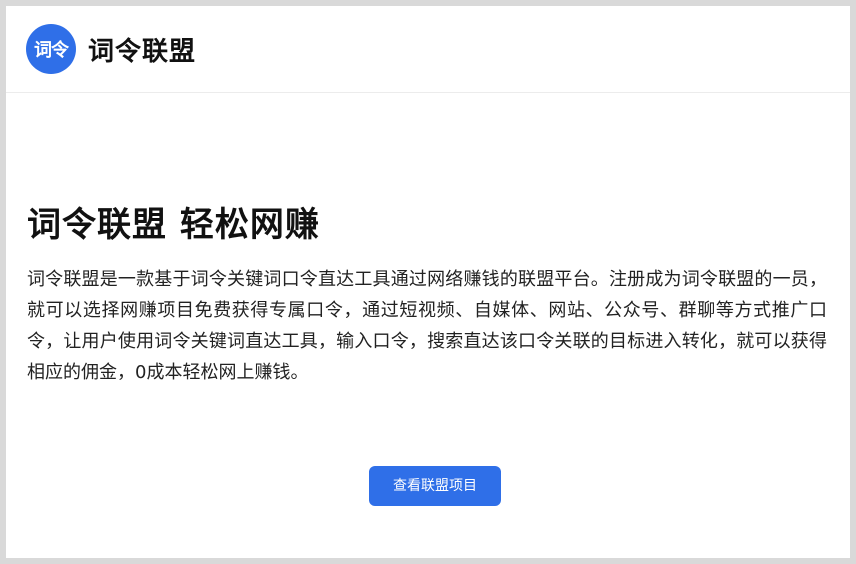  Describe the element at coordinates (51, 49) in the screenshot. I see `logo-badge: 词令` at that location.